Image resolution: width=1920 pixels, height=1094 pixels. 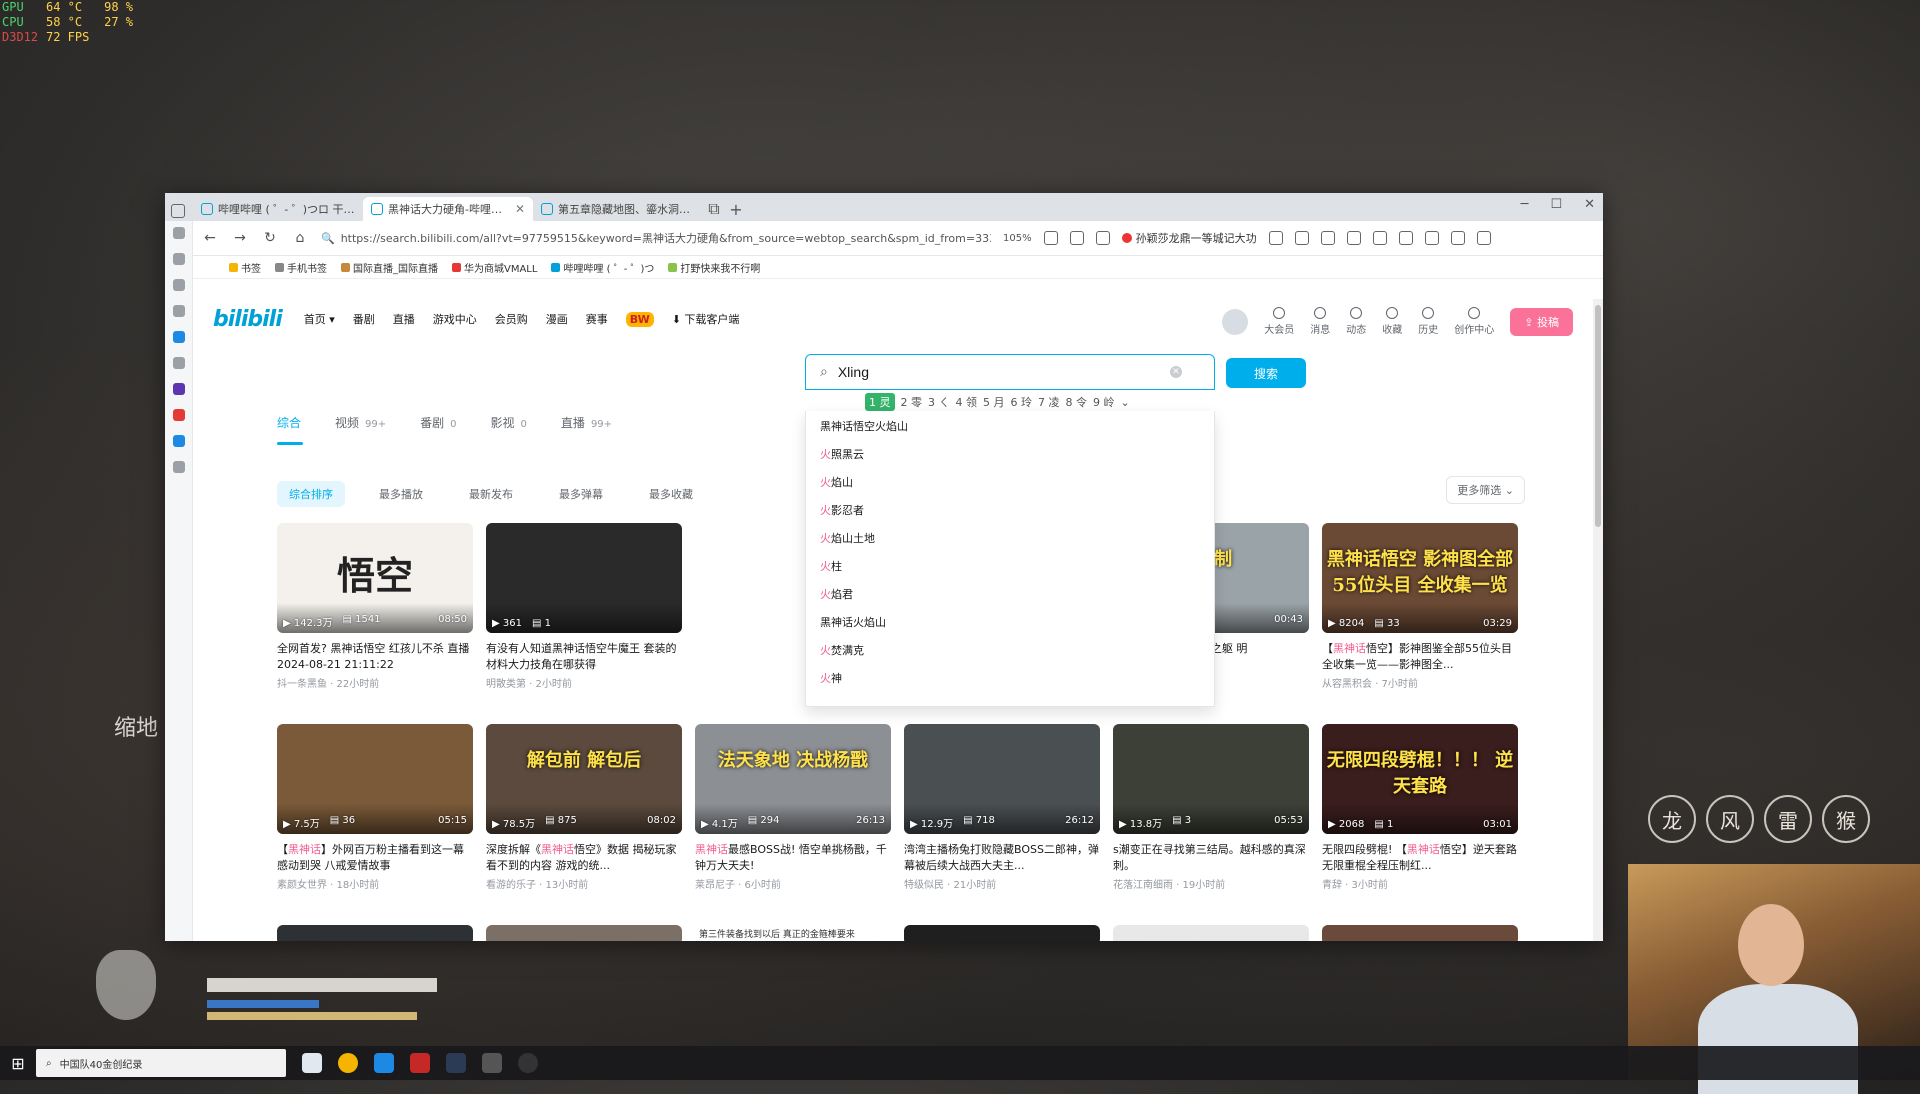 I want to click on bookmark-star-icon, so click(x=1405, y=238).